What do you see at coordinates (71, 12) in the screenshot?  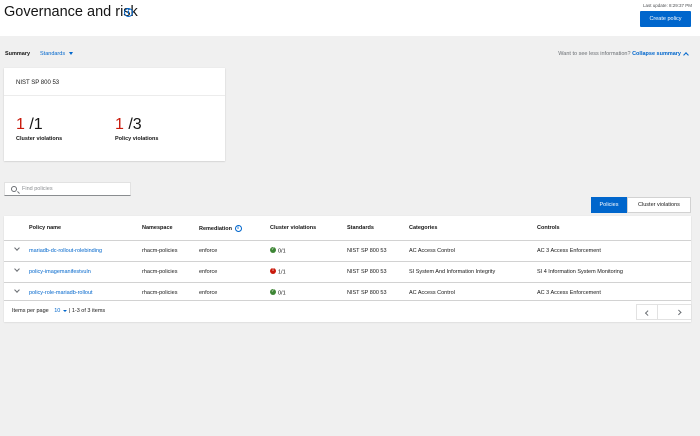 I see `page-title: Governance and risk` at bounding box center [71, 12].